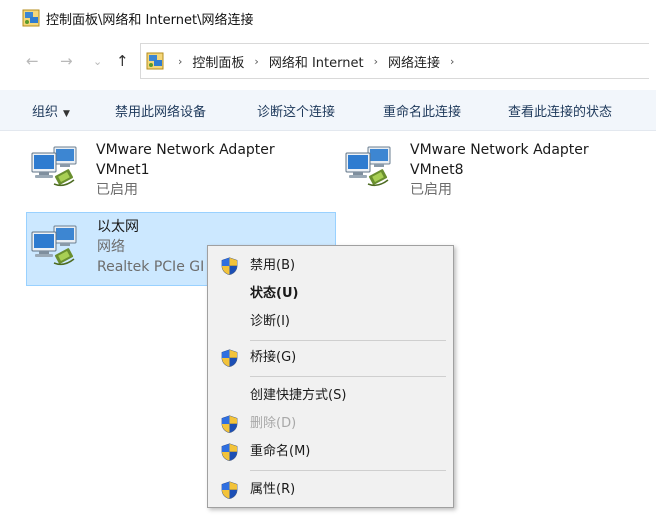 This screenshot has height=525, width=656. Describe the element at coordinates (414, 61) in the screenshot. I see `breadcrumb-network-connections: 网络连接` at that location.